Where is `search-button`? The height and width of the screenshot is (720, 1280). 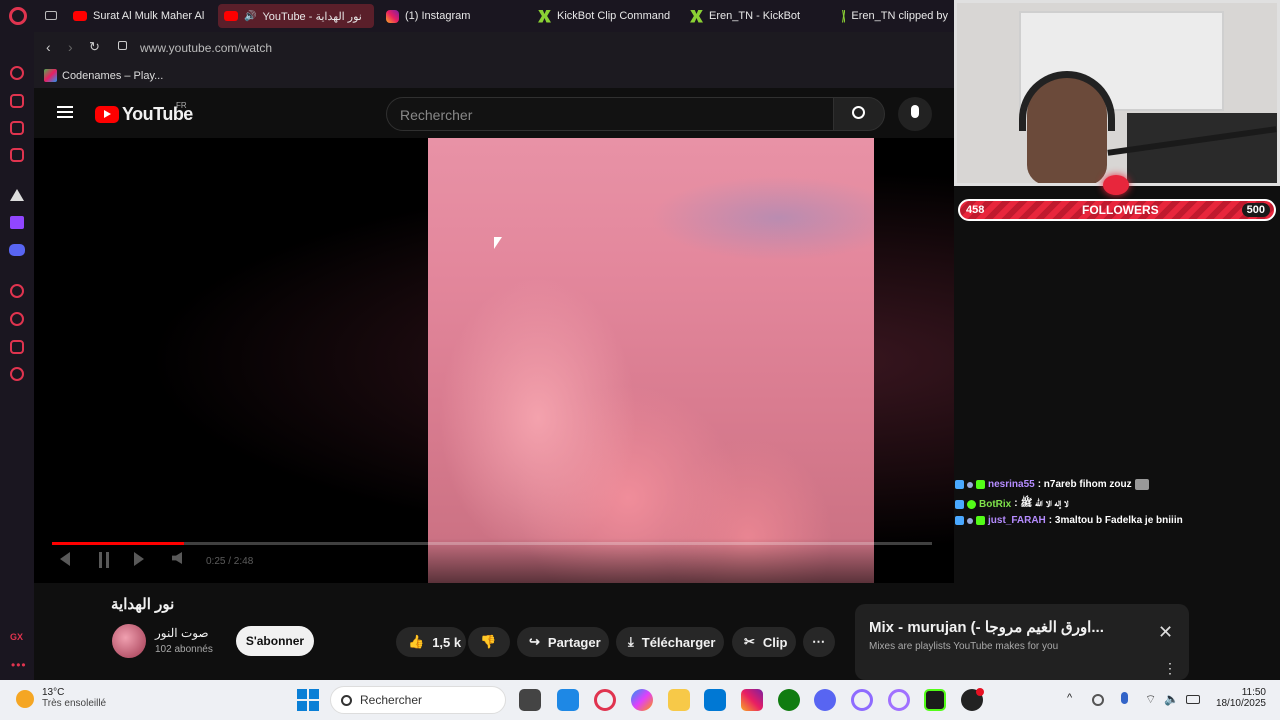
search-button is located at coordinates (859, 114).